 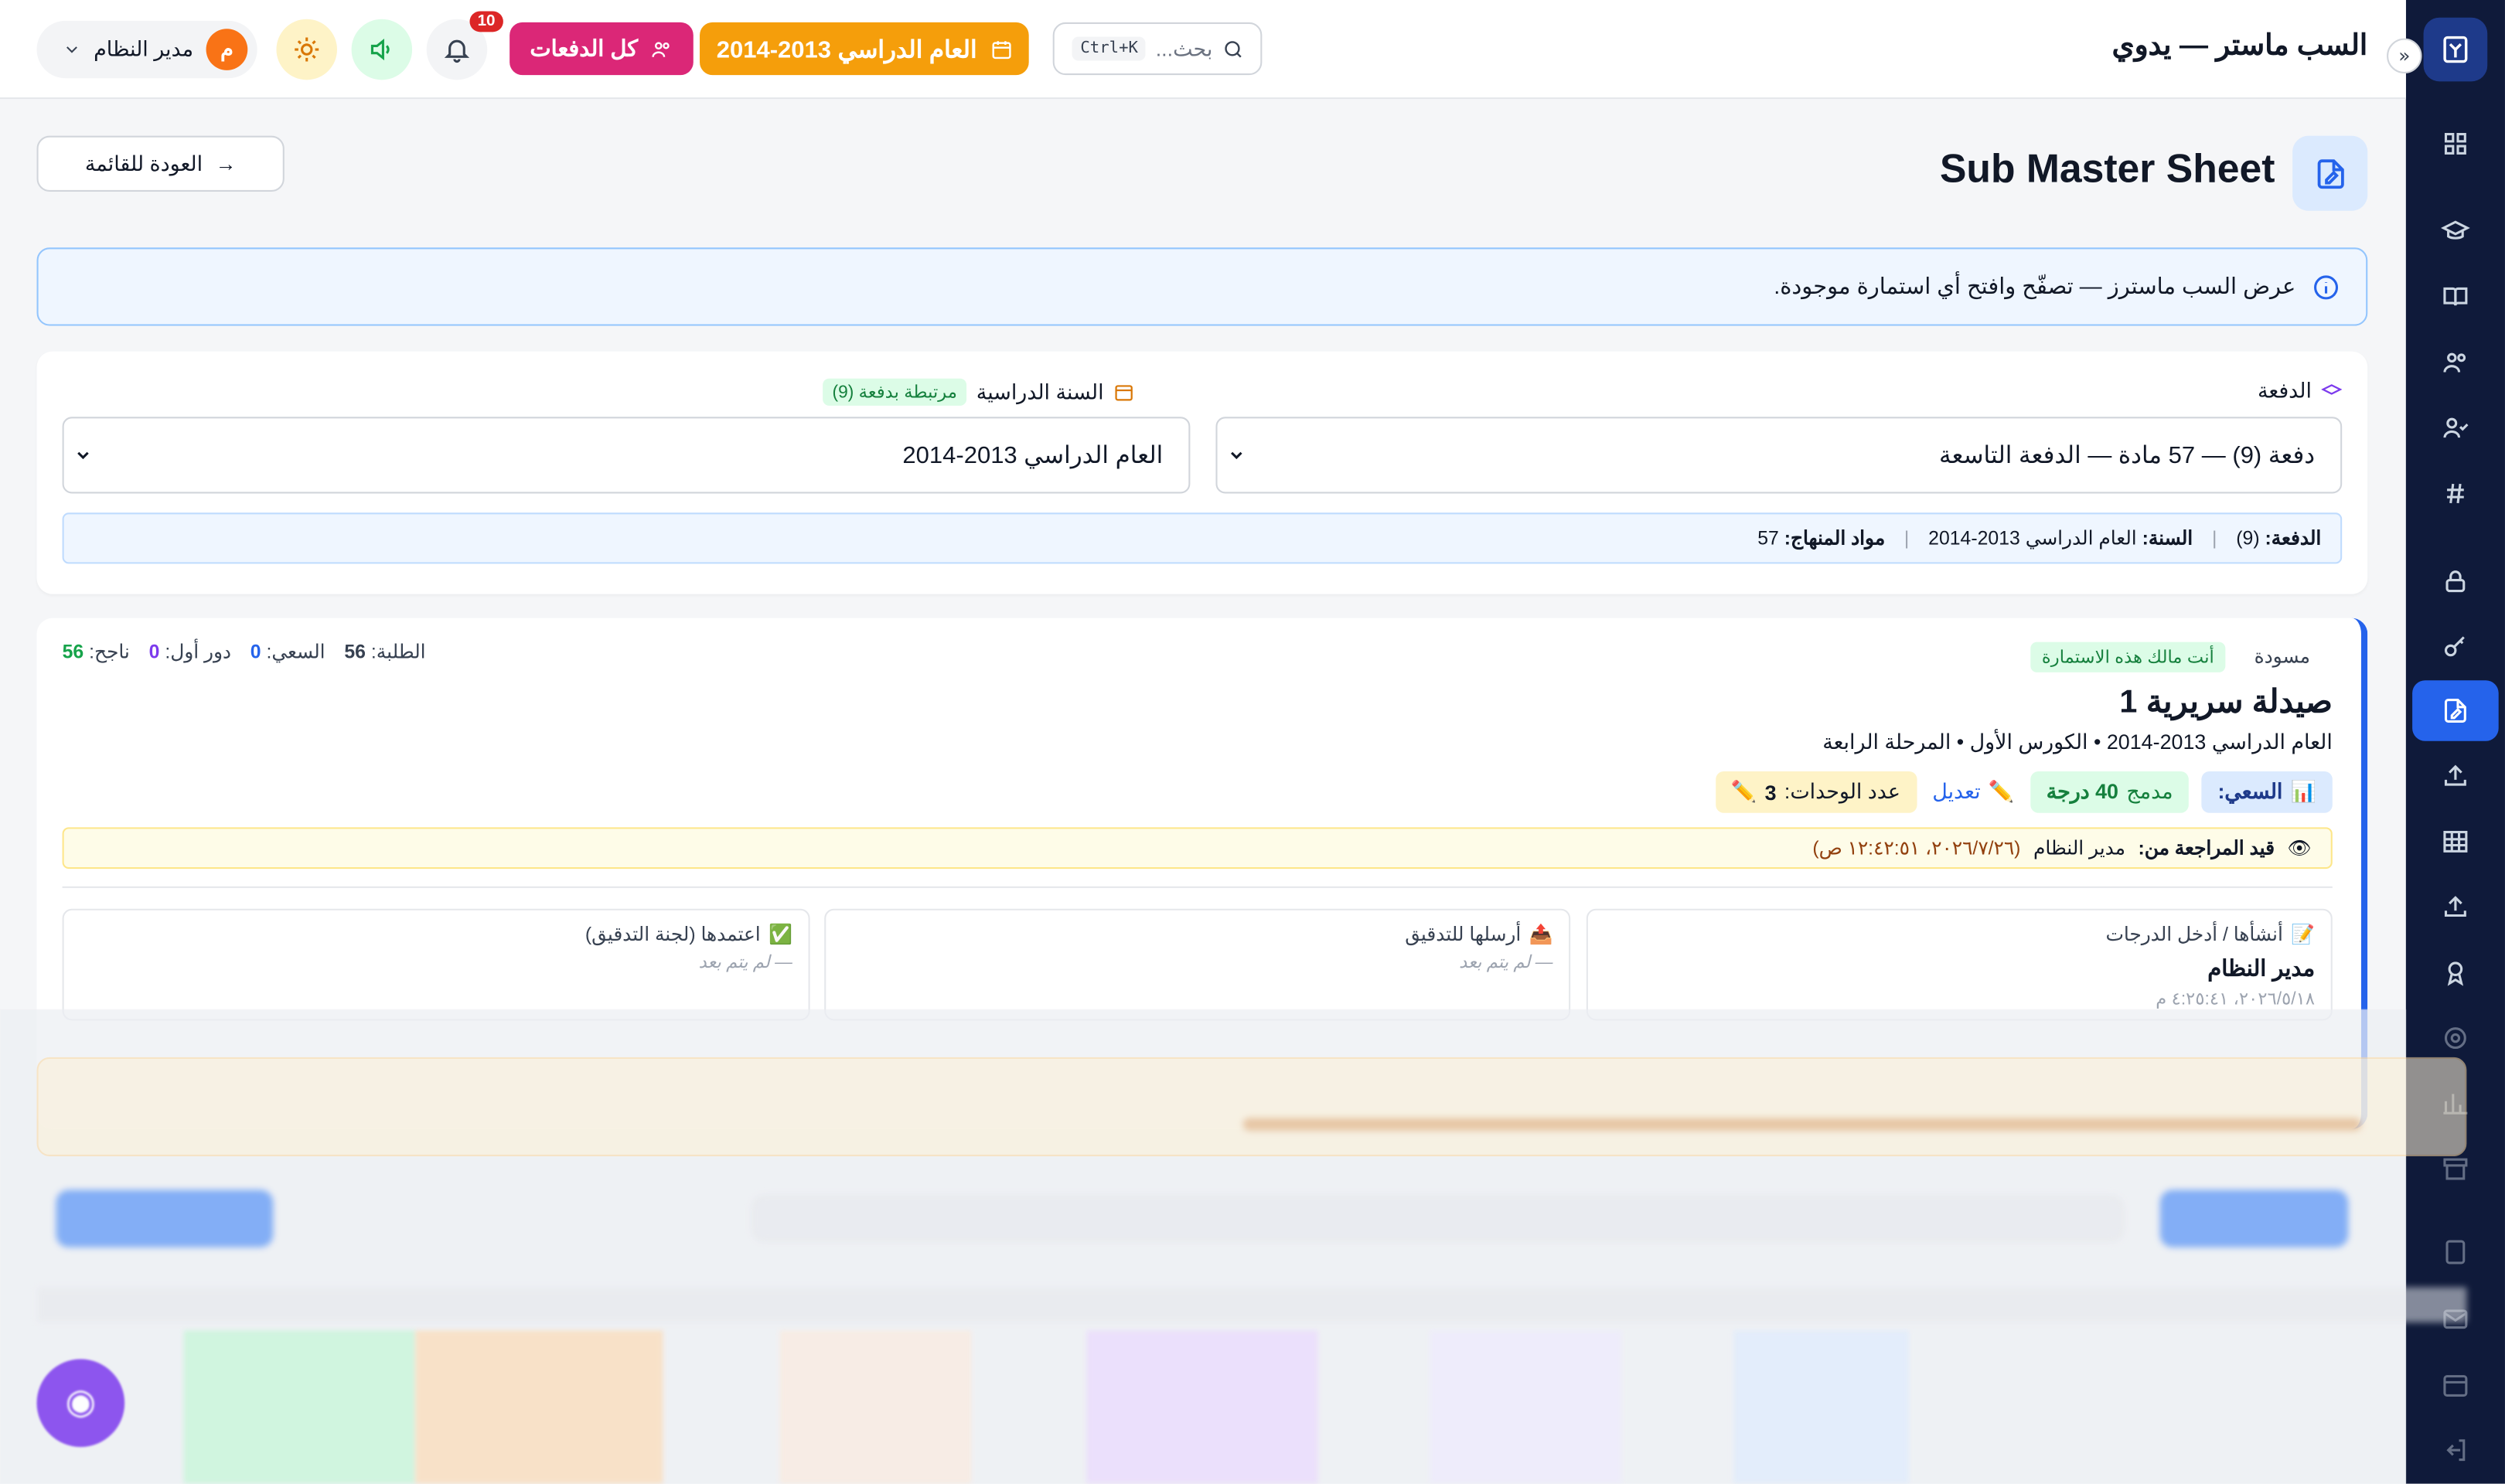 I want to click on page-title: Sub Master Sheet, so click(x=2107, y=169).